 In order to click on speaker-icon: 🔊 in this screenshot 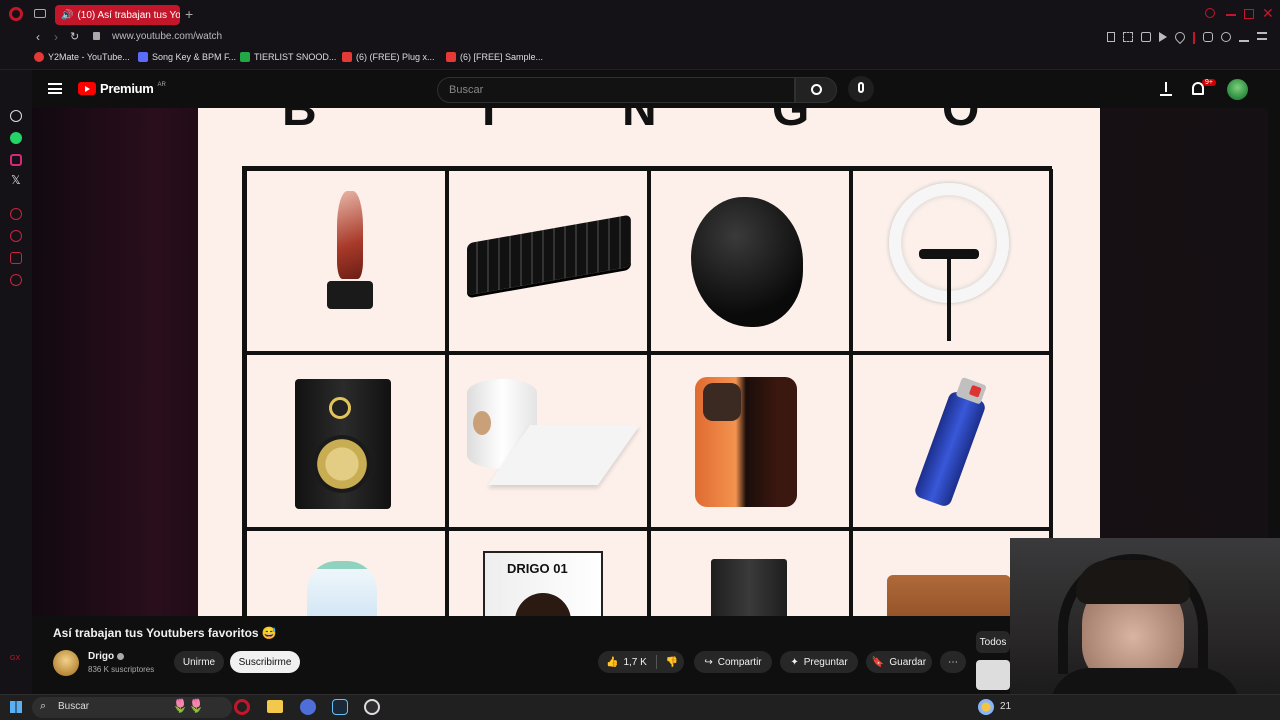, I will do `click(67, 15)`.